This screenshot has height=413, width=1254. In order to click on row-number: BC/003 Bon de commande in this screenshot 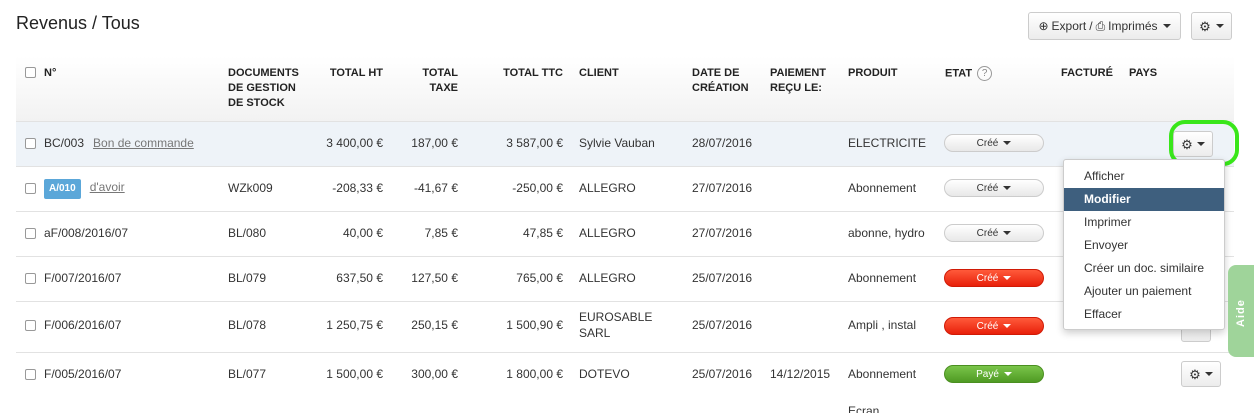, I will do `click(119, 143)`.